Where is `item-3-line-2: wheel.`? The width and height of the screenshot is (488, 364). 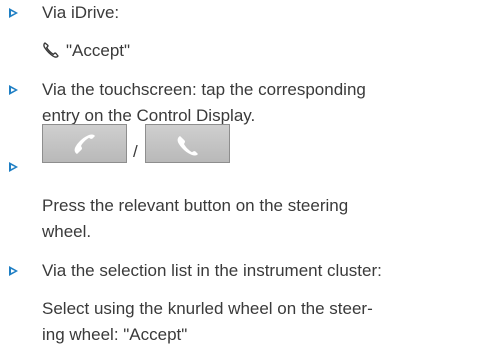 item-3-line-2: wheel. is located at coordinates (67, 231).